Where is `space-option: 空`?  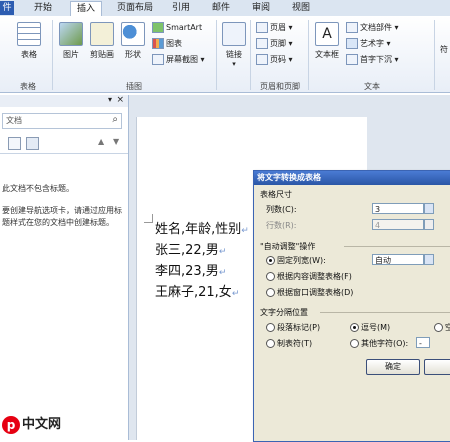 space-option: 空 is located at coordinates (442, 327).